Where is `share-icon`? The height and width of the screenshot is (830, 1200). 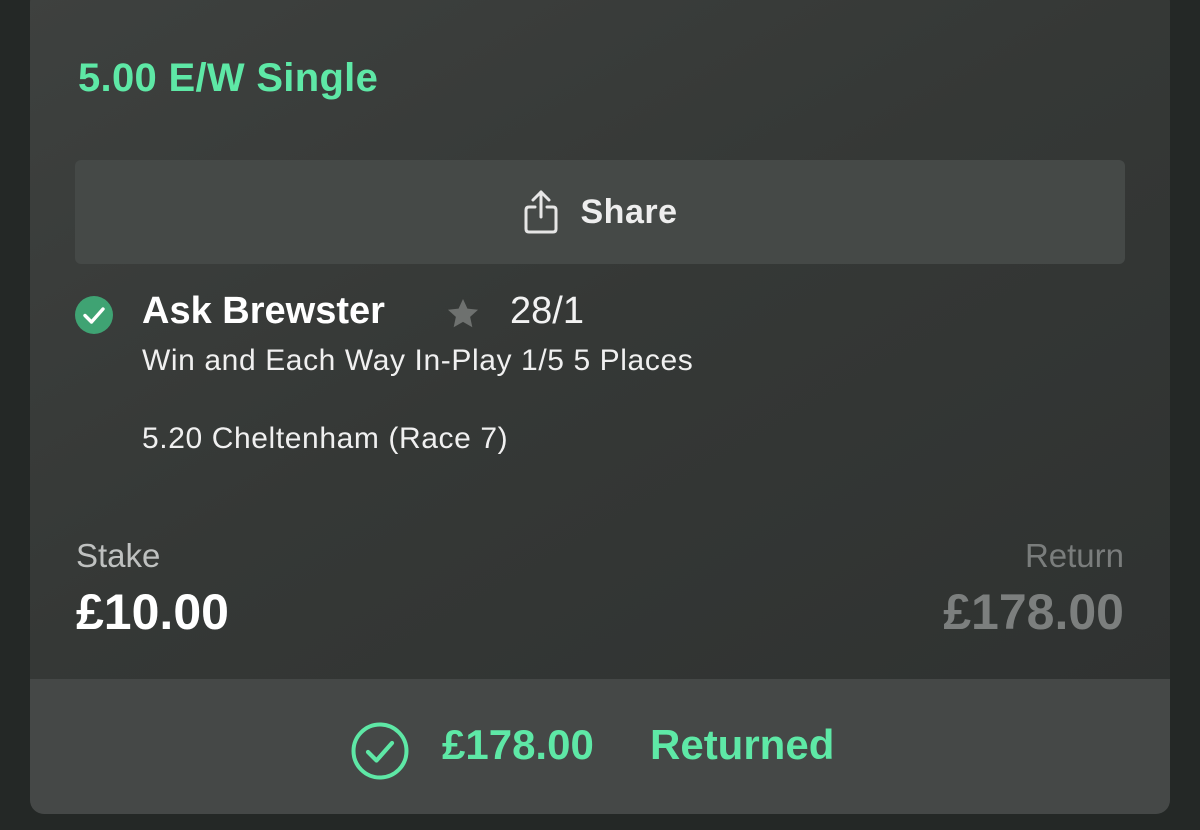
share-icon is located at coordinates (540, 212).